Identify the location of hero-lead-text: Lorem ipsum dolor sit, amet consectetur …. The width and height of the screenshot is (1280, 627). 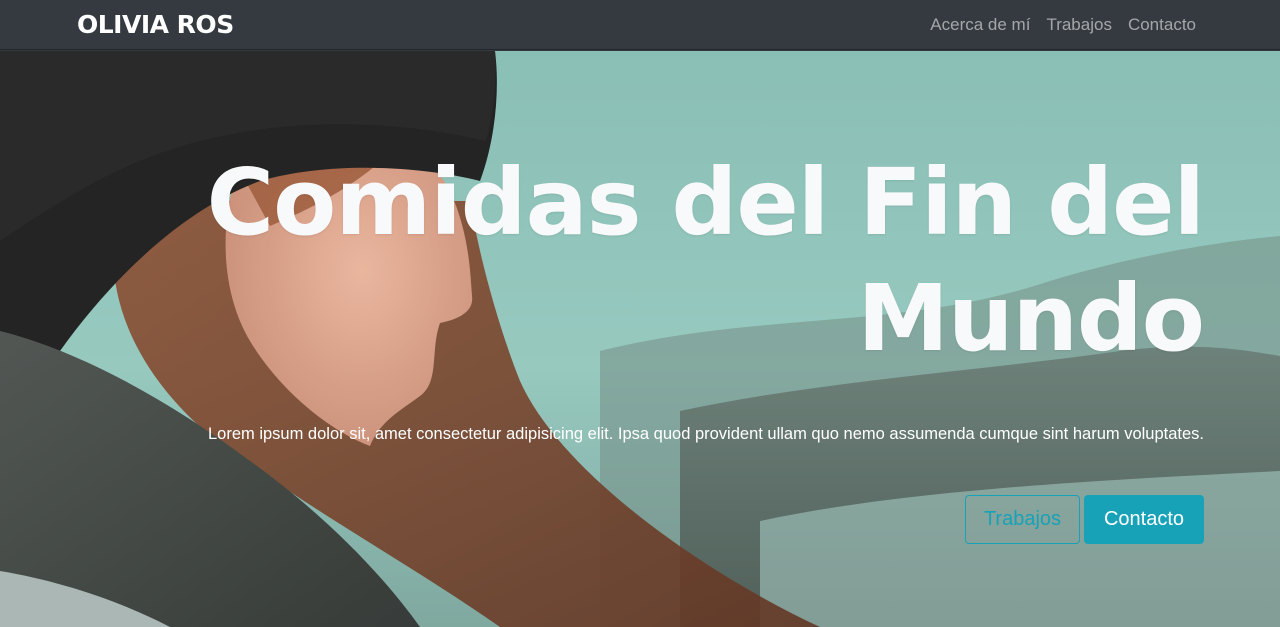
(705, 434).